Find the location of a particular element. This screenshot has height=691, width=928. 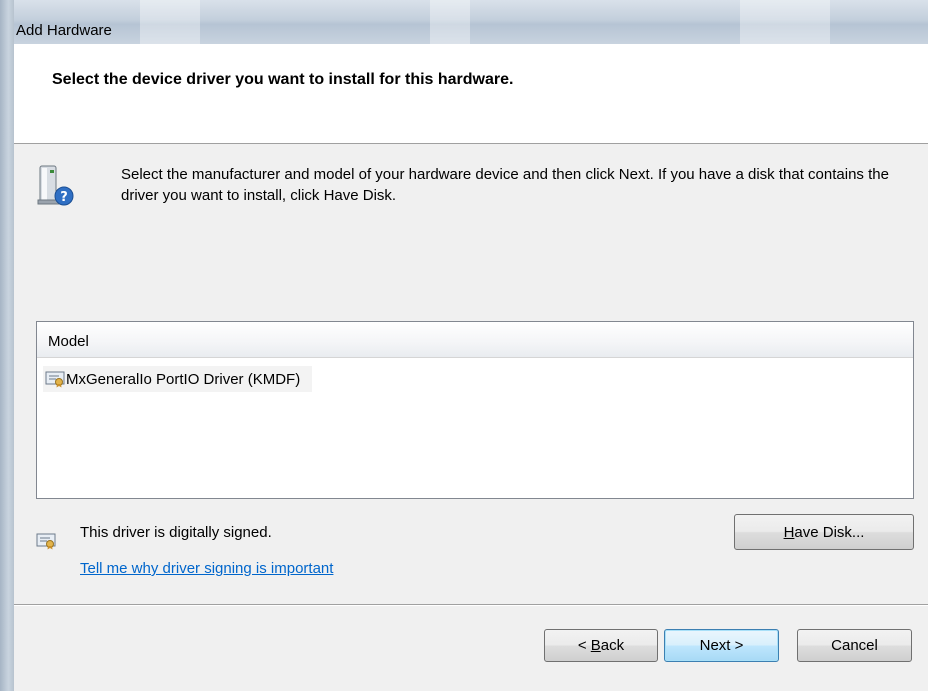

footer-separator is located at coordinates (471, 605).